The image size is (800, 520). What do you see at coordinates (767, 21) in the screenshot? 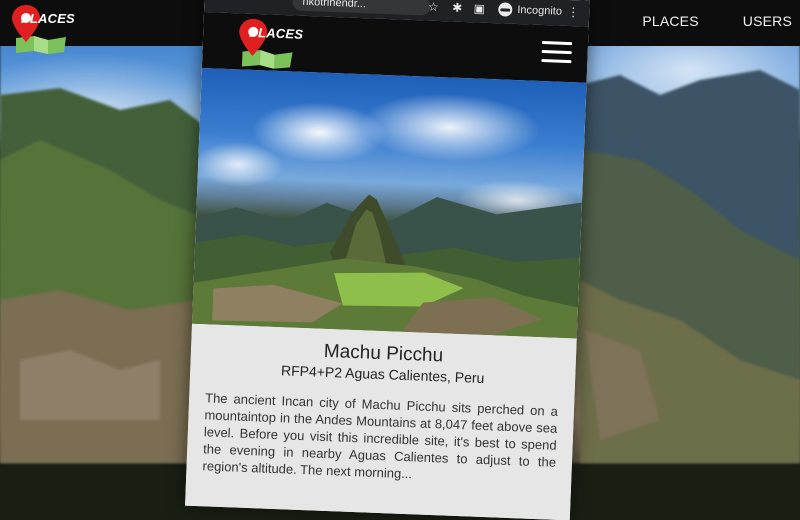
I see `nav-link-users: USERS` at bounding box center [767, 21].